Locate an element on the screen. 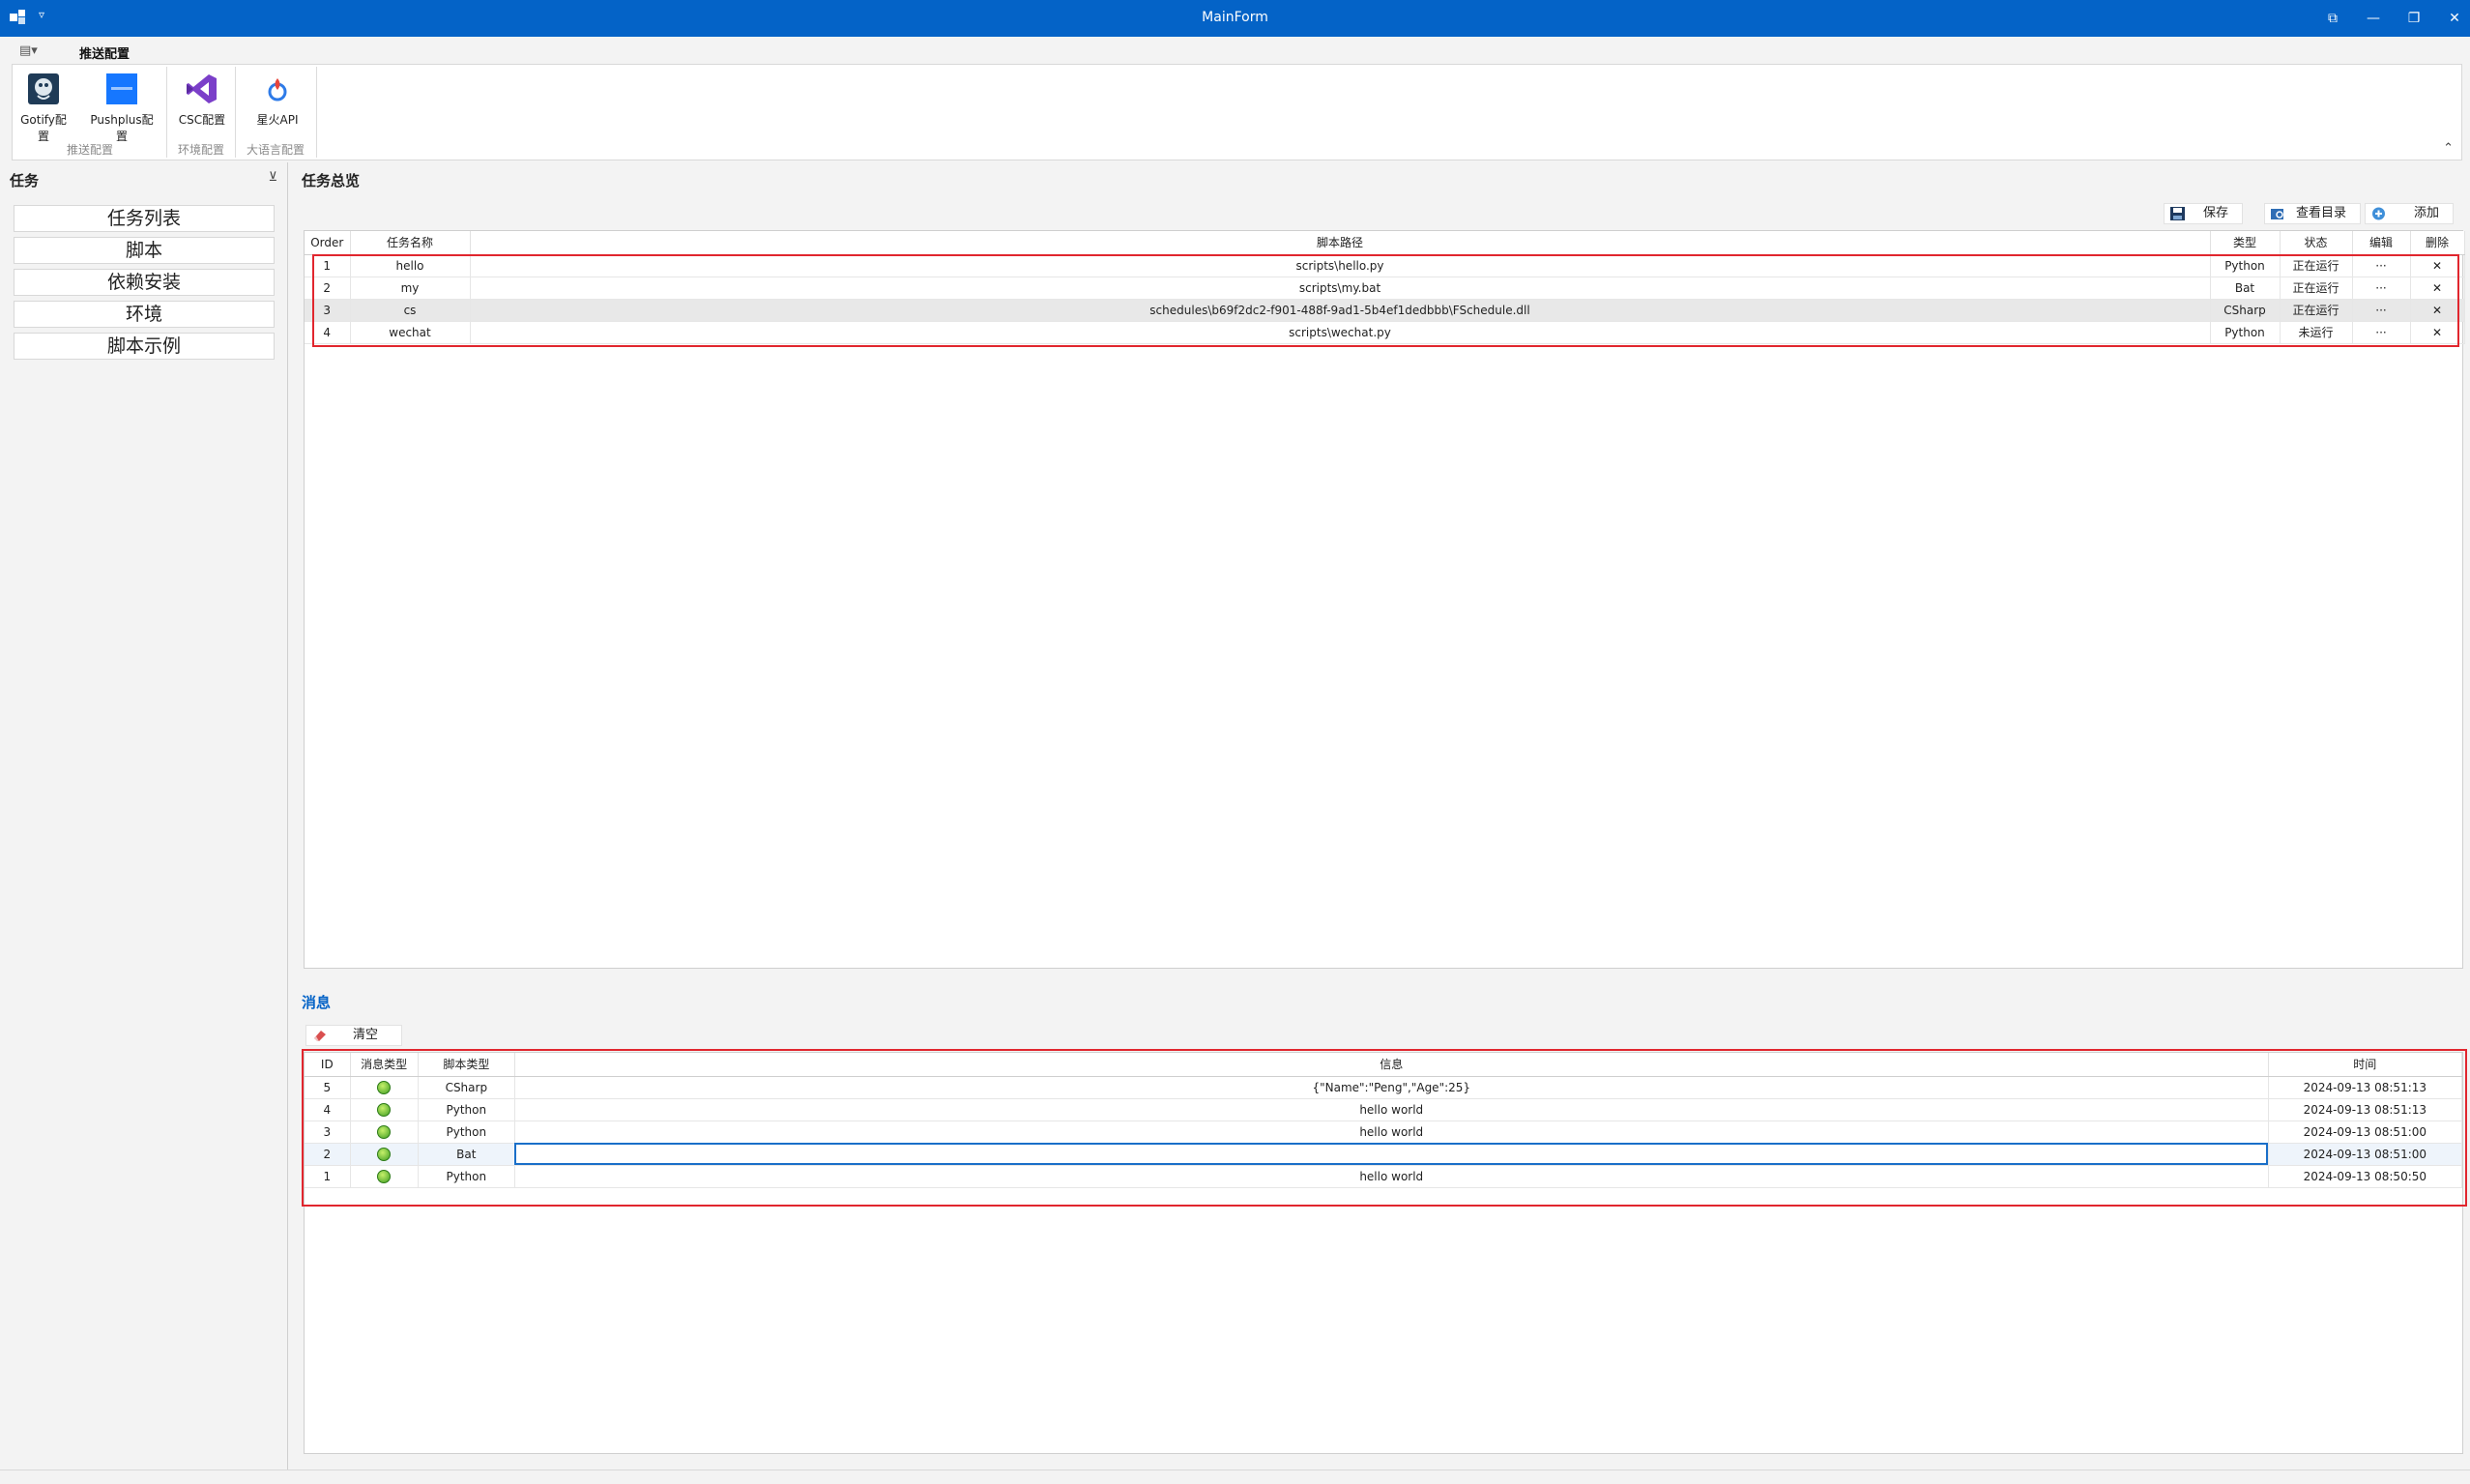  clear-label: 清空 is located at coordinates (365, 1035).